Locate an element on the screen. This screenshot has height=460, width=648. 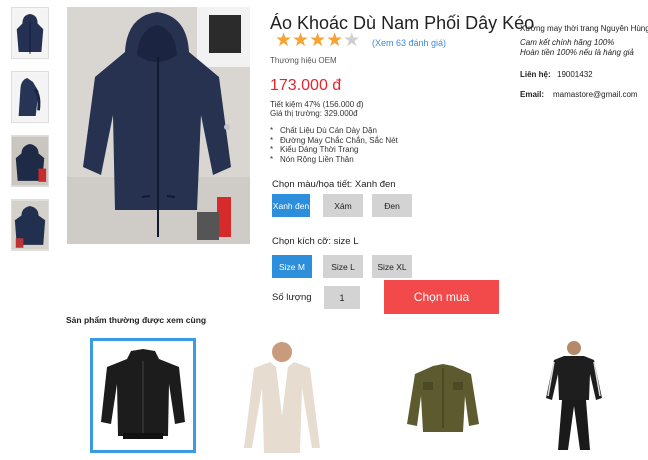
email-value: mamastore@gmail.com is located at coordinates (595, 94).